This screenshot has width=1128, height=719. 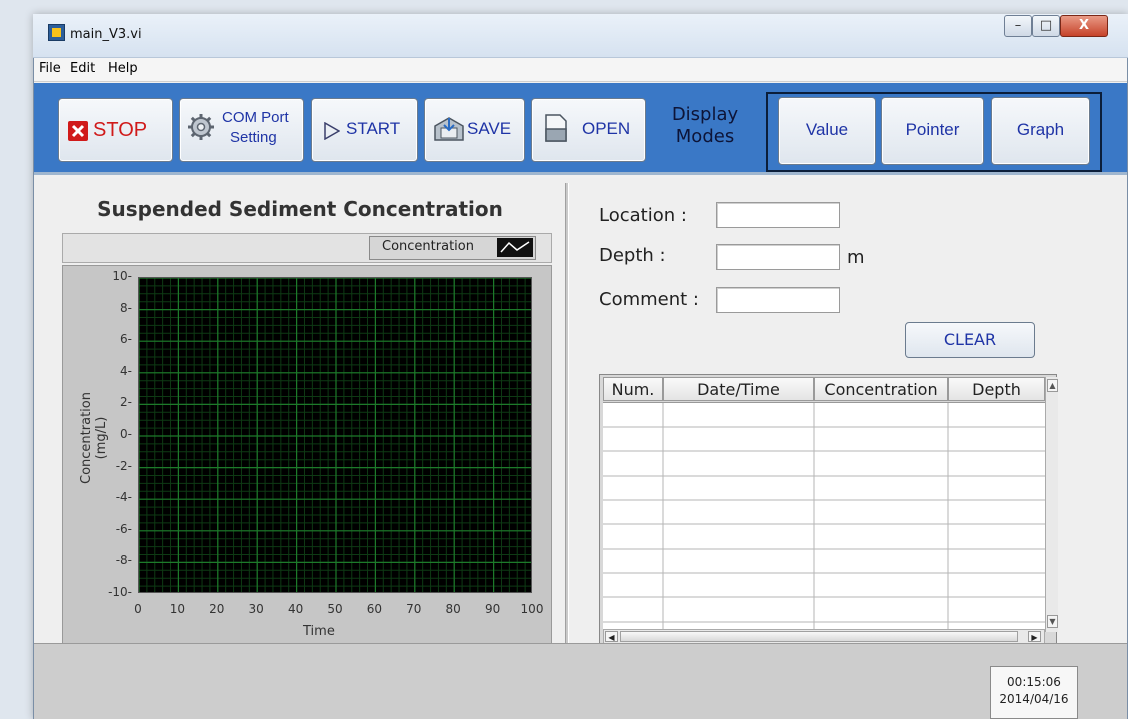 What do you see at coordinates (606, 128) in the screenshot?
I see `open-label: OPEN` at bounding box center [606, 128].